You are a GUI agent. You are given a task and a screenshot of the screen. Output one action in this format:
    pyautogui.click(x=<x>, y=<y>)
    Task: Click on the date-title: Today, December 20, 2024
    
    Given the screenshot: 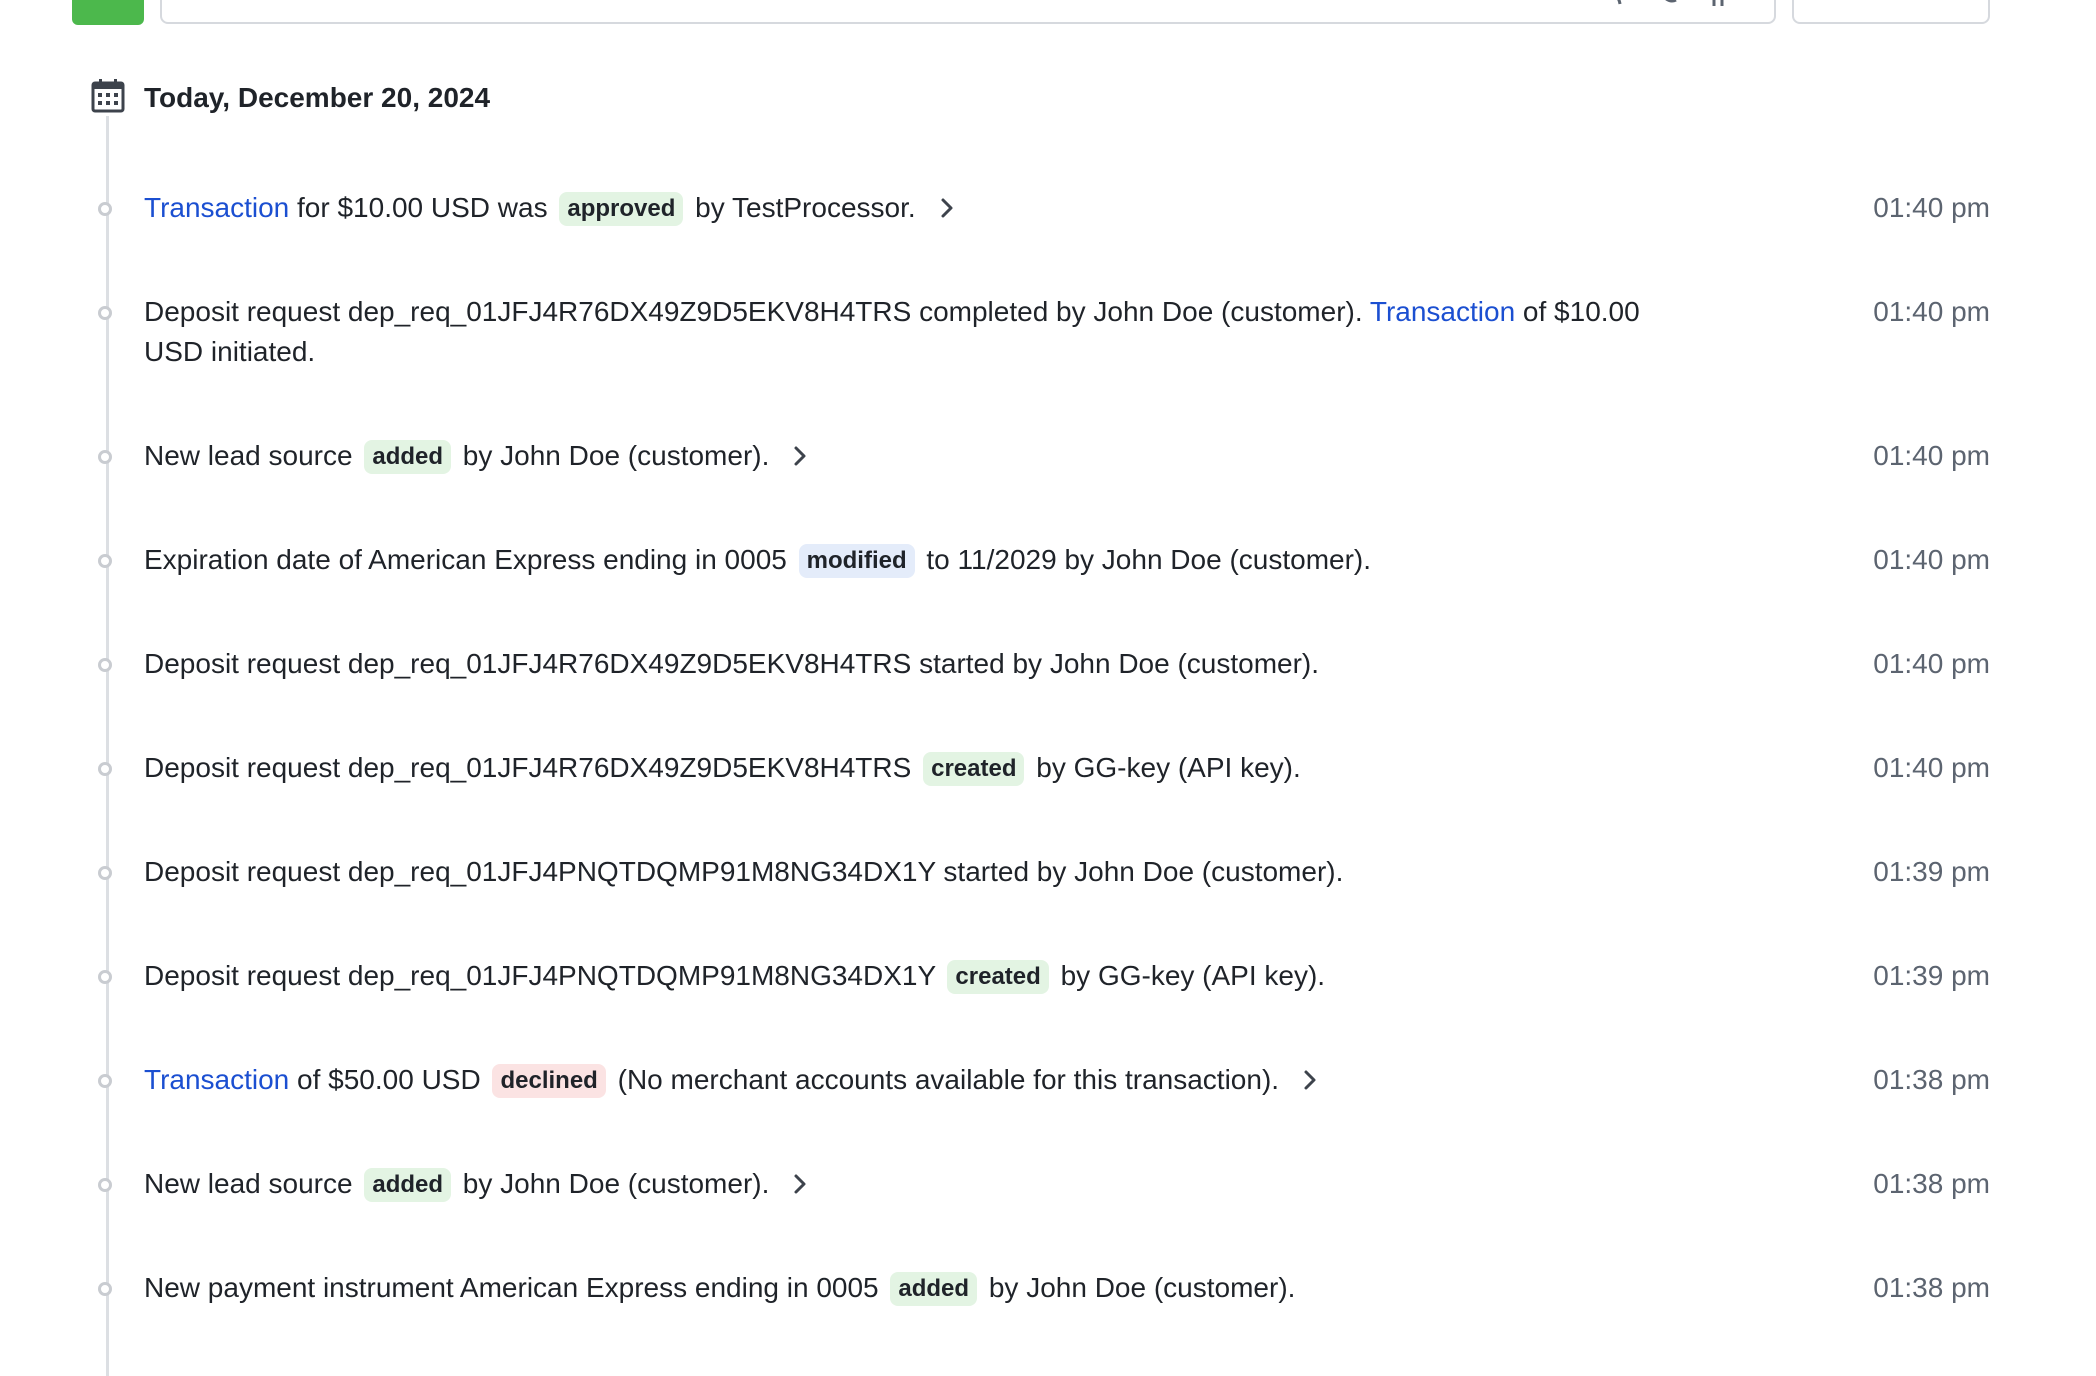 What is the action you would take?
    pyautogui.click(x=317, y=97)
    